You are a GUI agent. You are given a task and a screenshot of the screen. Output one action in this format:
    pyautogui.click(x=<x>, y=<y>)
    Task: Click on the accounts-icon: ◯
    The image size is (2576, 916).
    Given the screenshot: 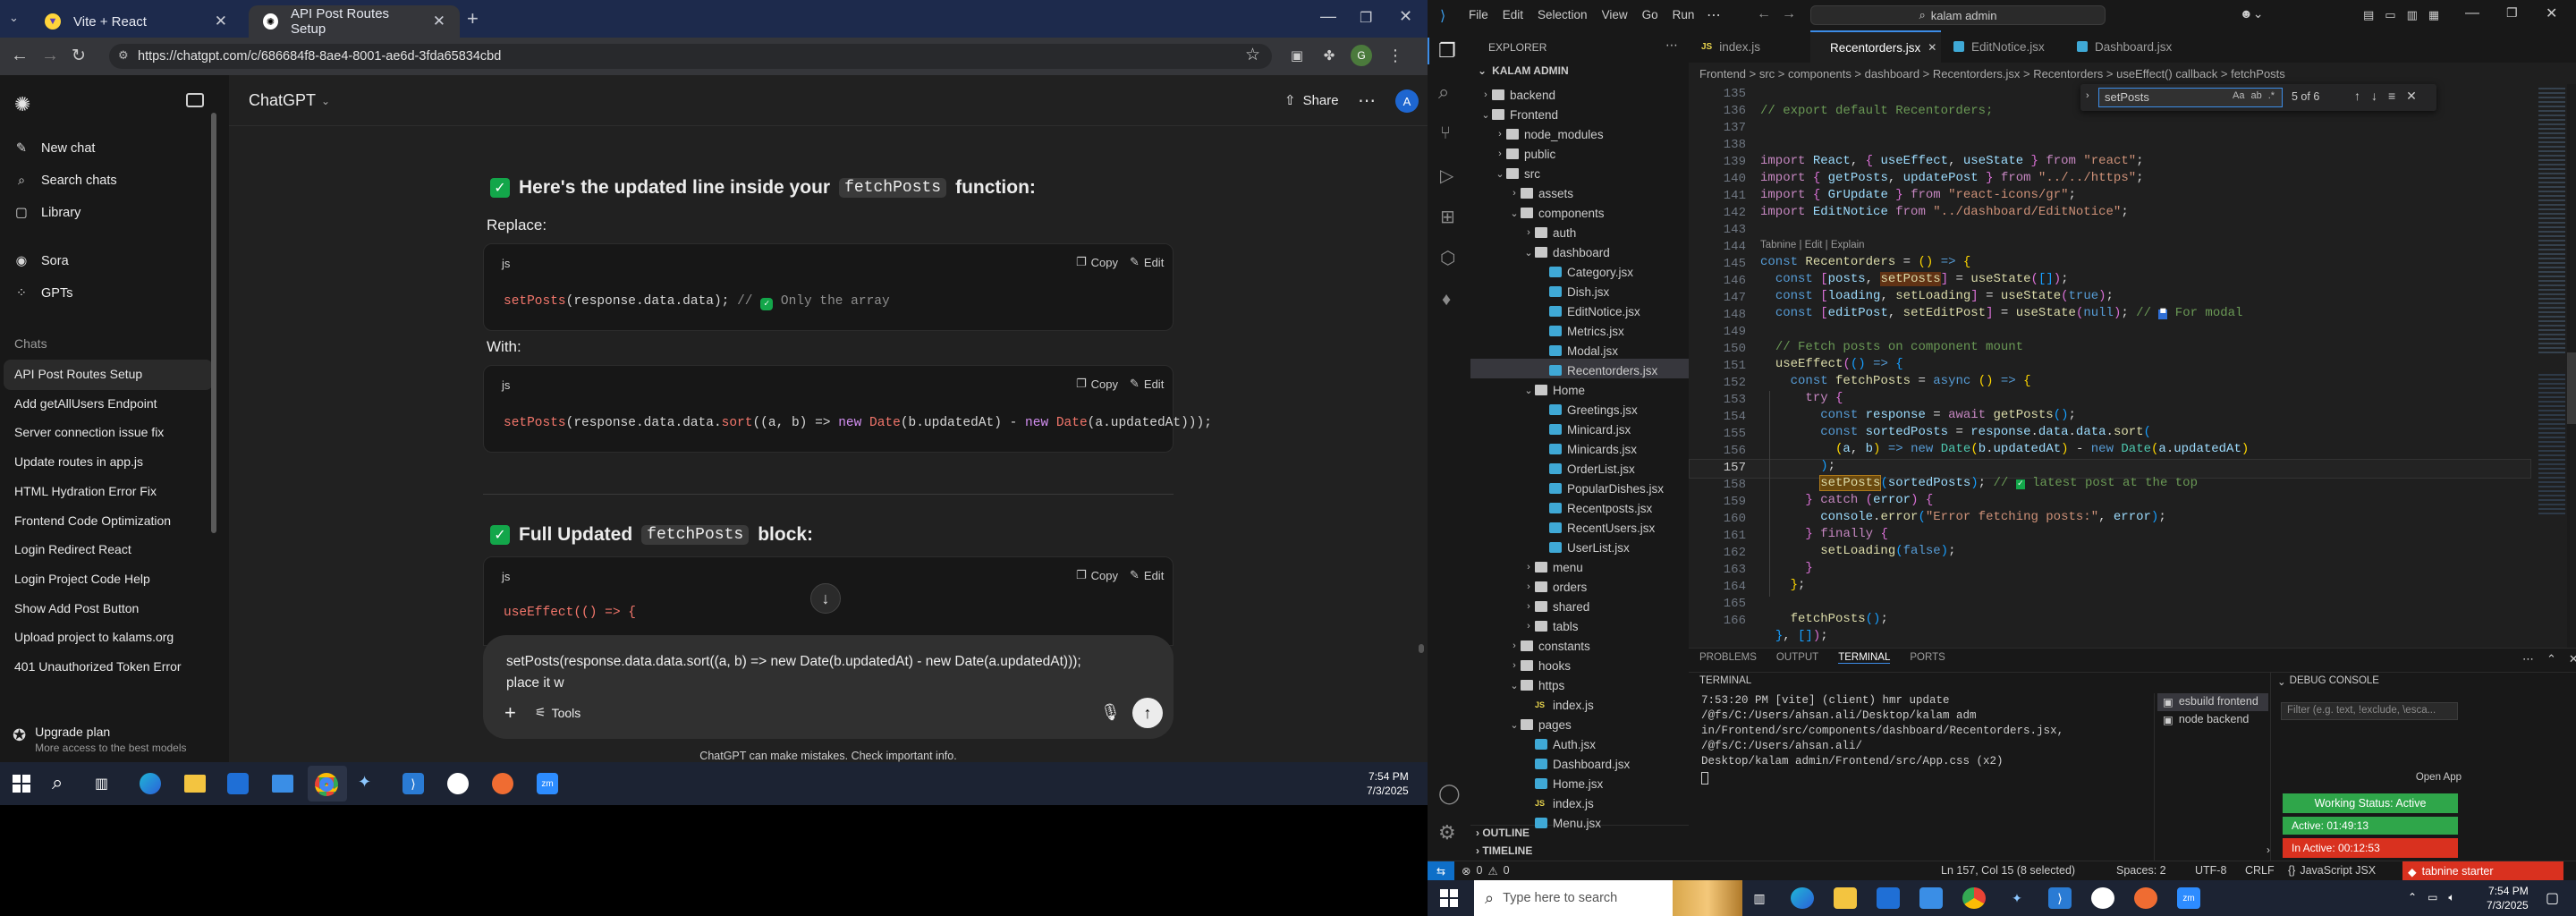 What is the action you would take?
    pyautogui.click(x=1449, y=793)
    